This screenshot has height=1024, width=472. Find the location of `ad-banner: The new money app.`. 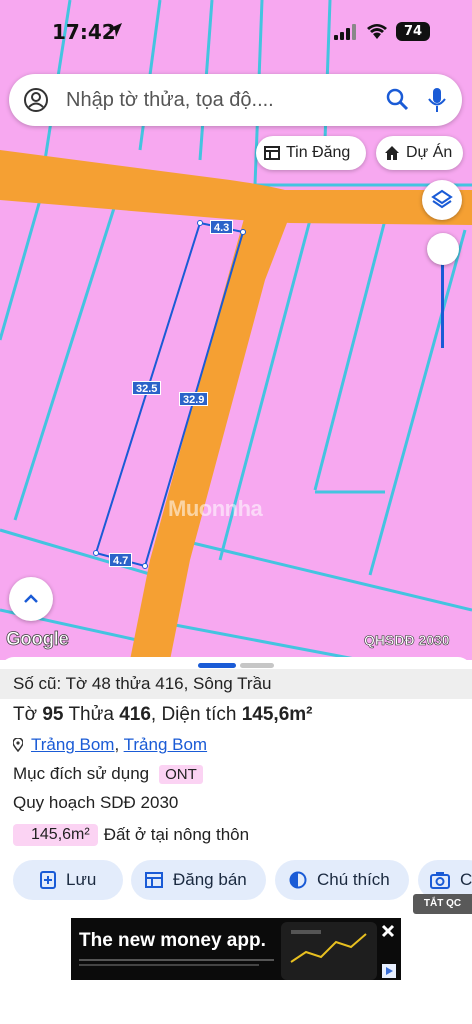

ad-banner: The new money app. is located at coordinates (236, 949).